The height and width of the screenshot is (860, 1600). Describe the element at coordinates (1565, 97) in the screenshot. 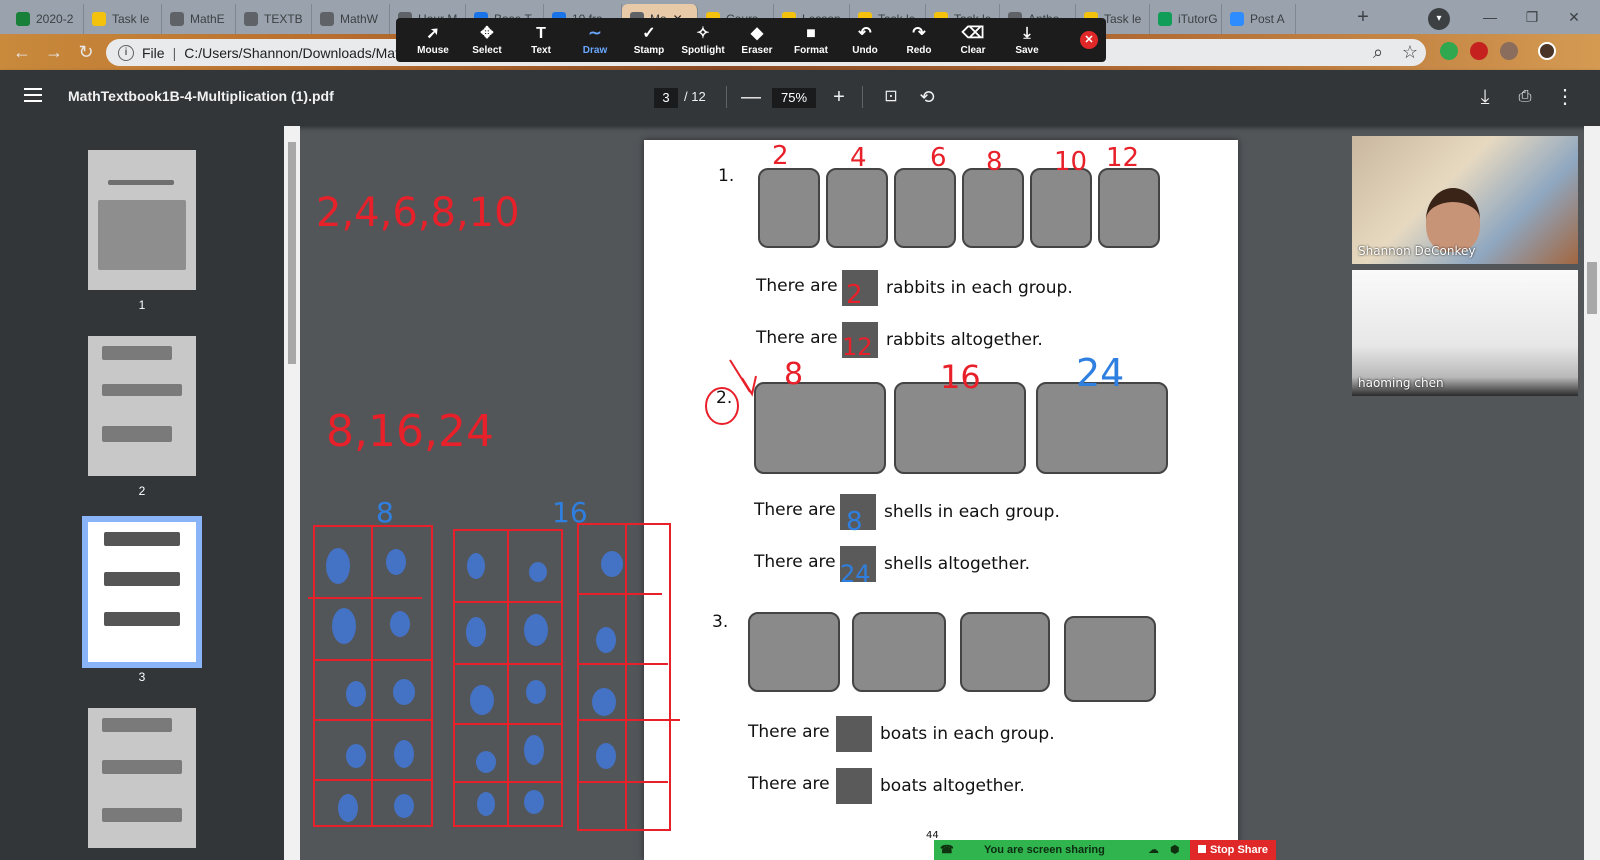

I see `more-options-icon: ⋮` at that location.